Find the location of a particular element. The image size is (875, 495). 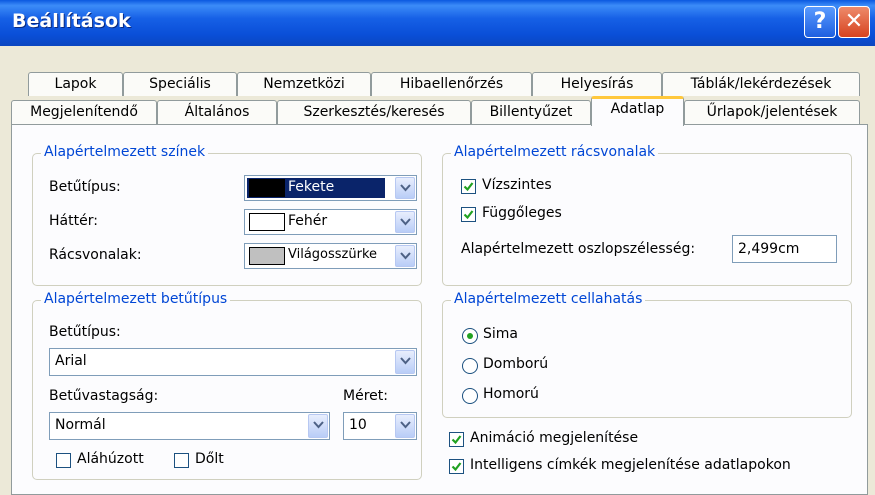

tab-szerkesztes-kereses: Szerkesztés/keresés is located at coordinates (374, 112).